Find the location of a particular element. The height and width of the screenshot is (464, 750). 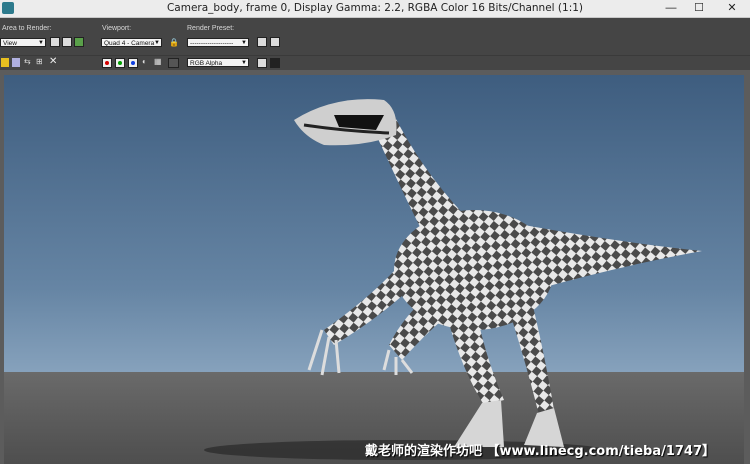

render-preset-label: Render Preset: is located at coordinates (211, 28).